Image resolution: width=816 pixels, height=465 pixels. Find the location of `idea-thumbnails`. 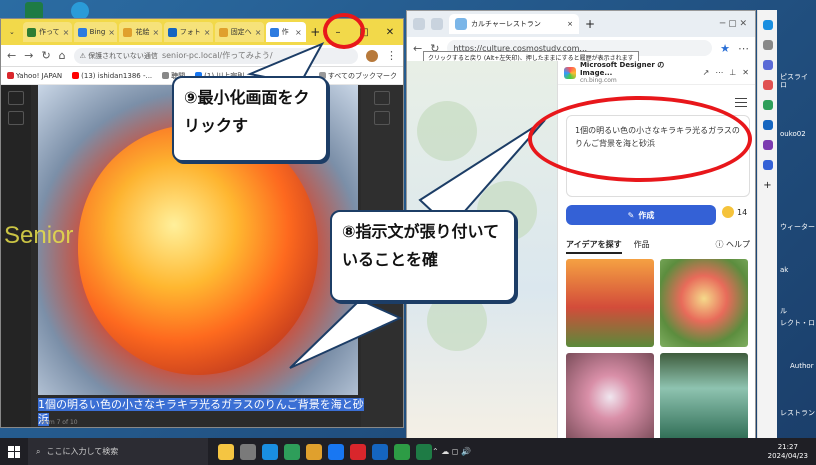

idea-thumbnails is located at coordinates (658, 349).